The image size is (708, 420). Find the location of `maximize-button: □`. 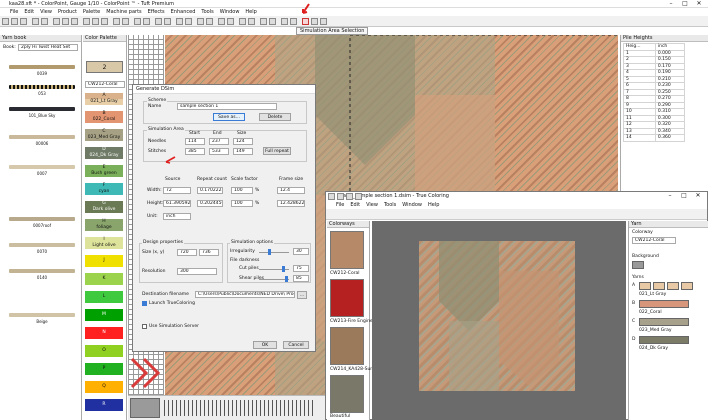

maximize-button: □ is located at coordinates (685, 3).